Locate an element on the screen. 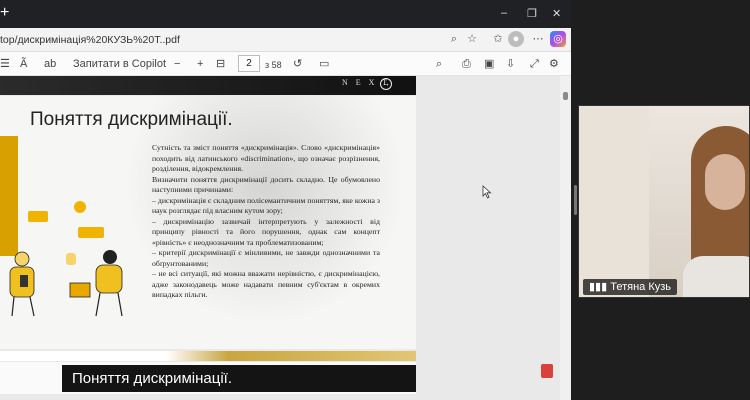 Image resolution: width=750 pixels, height=400 pixels. next-arrow-icon: → is located at coordinates (386, 84).